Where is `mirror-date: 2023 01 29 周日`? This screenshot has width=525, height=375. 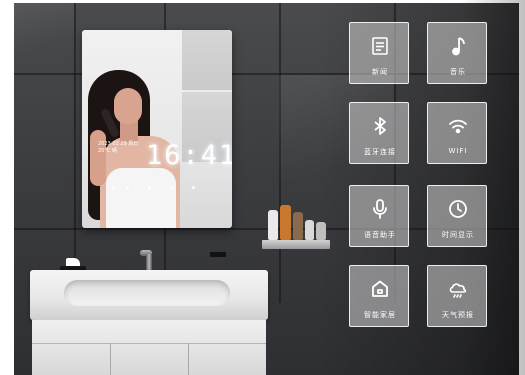 mirror-date: 2023 01 29 周日 is located at coordinates (118, 144).